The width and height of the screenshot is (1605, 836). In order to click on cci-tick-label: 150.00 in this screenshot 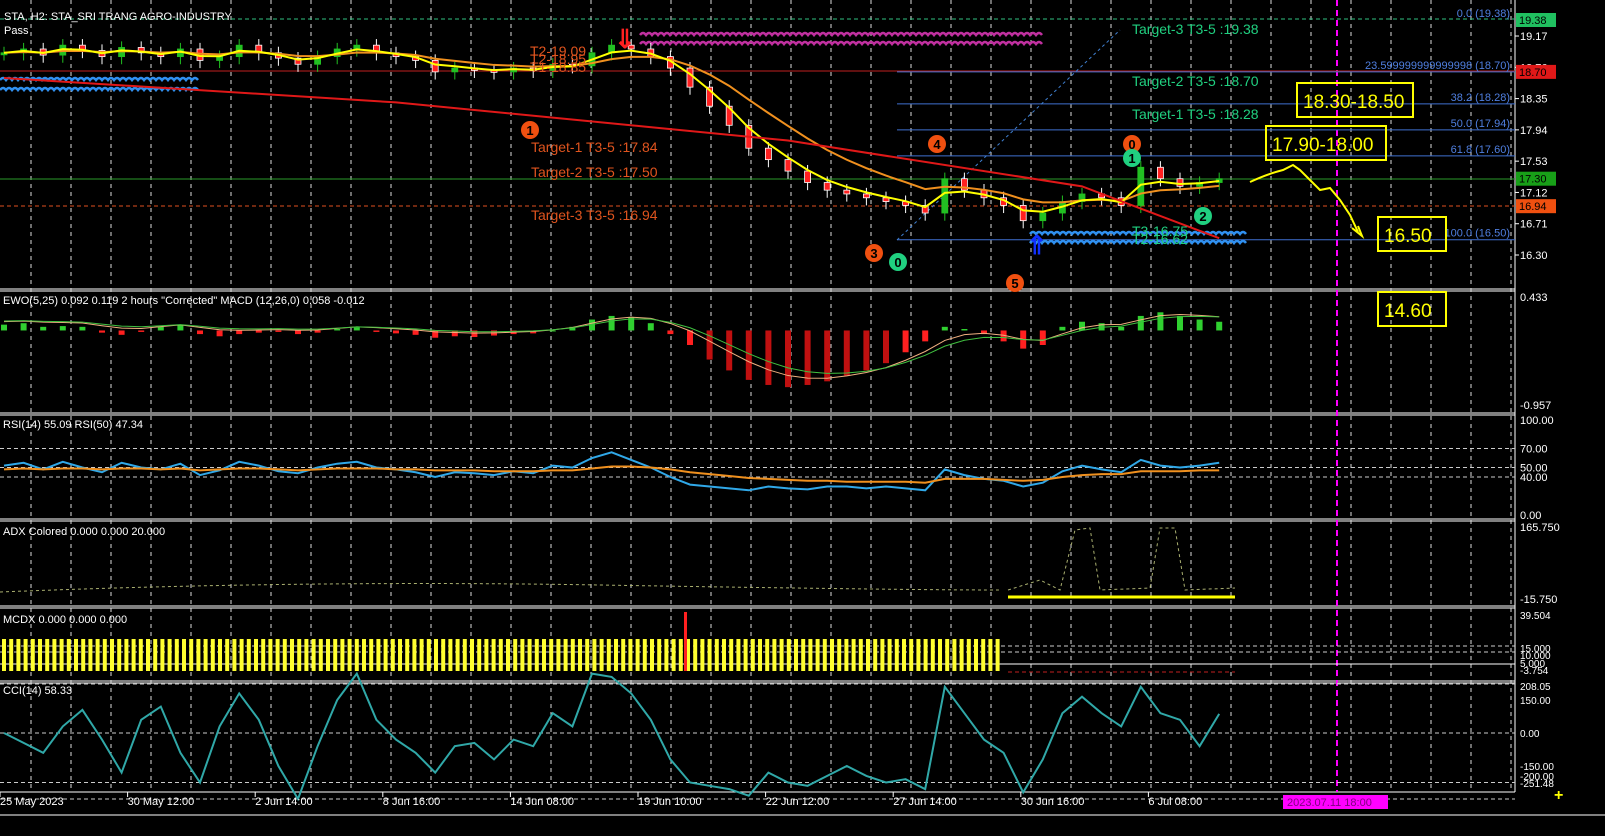, I will do `click(1535, 701)`.